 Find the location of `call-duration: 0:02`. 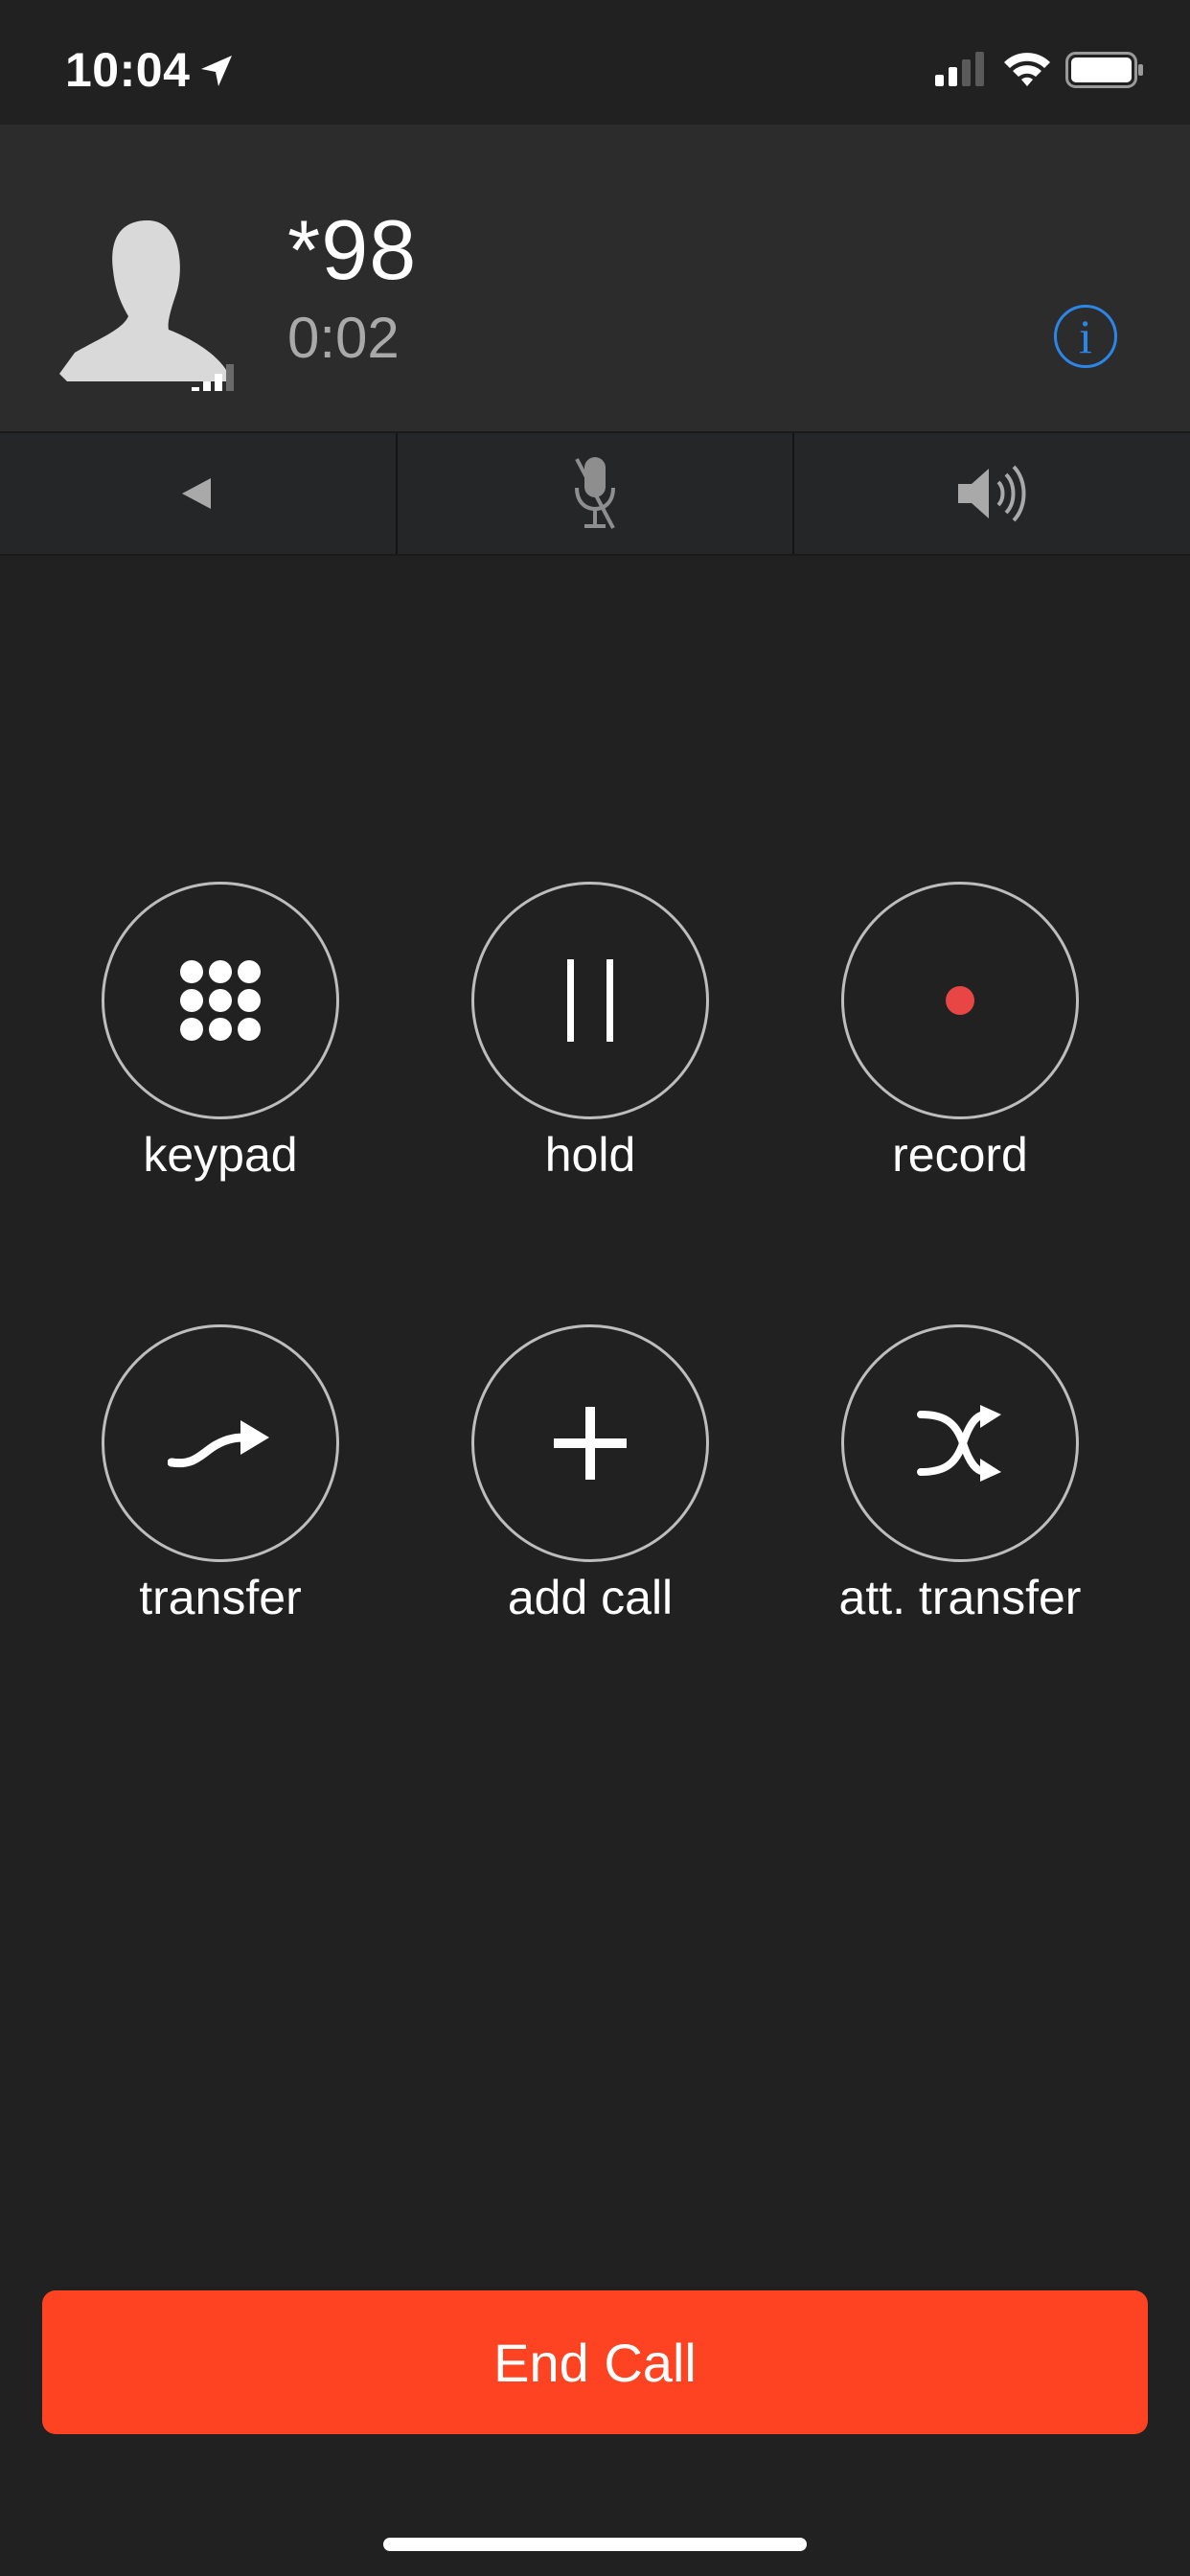

call-duration: 0:02 is located at coordinates (343, 338).